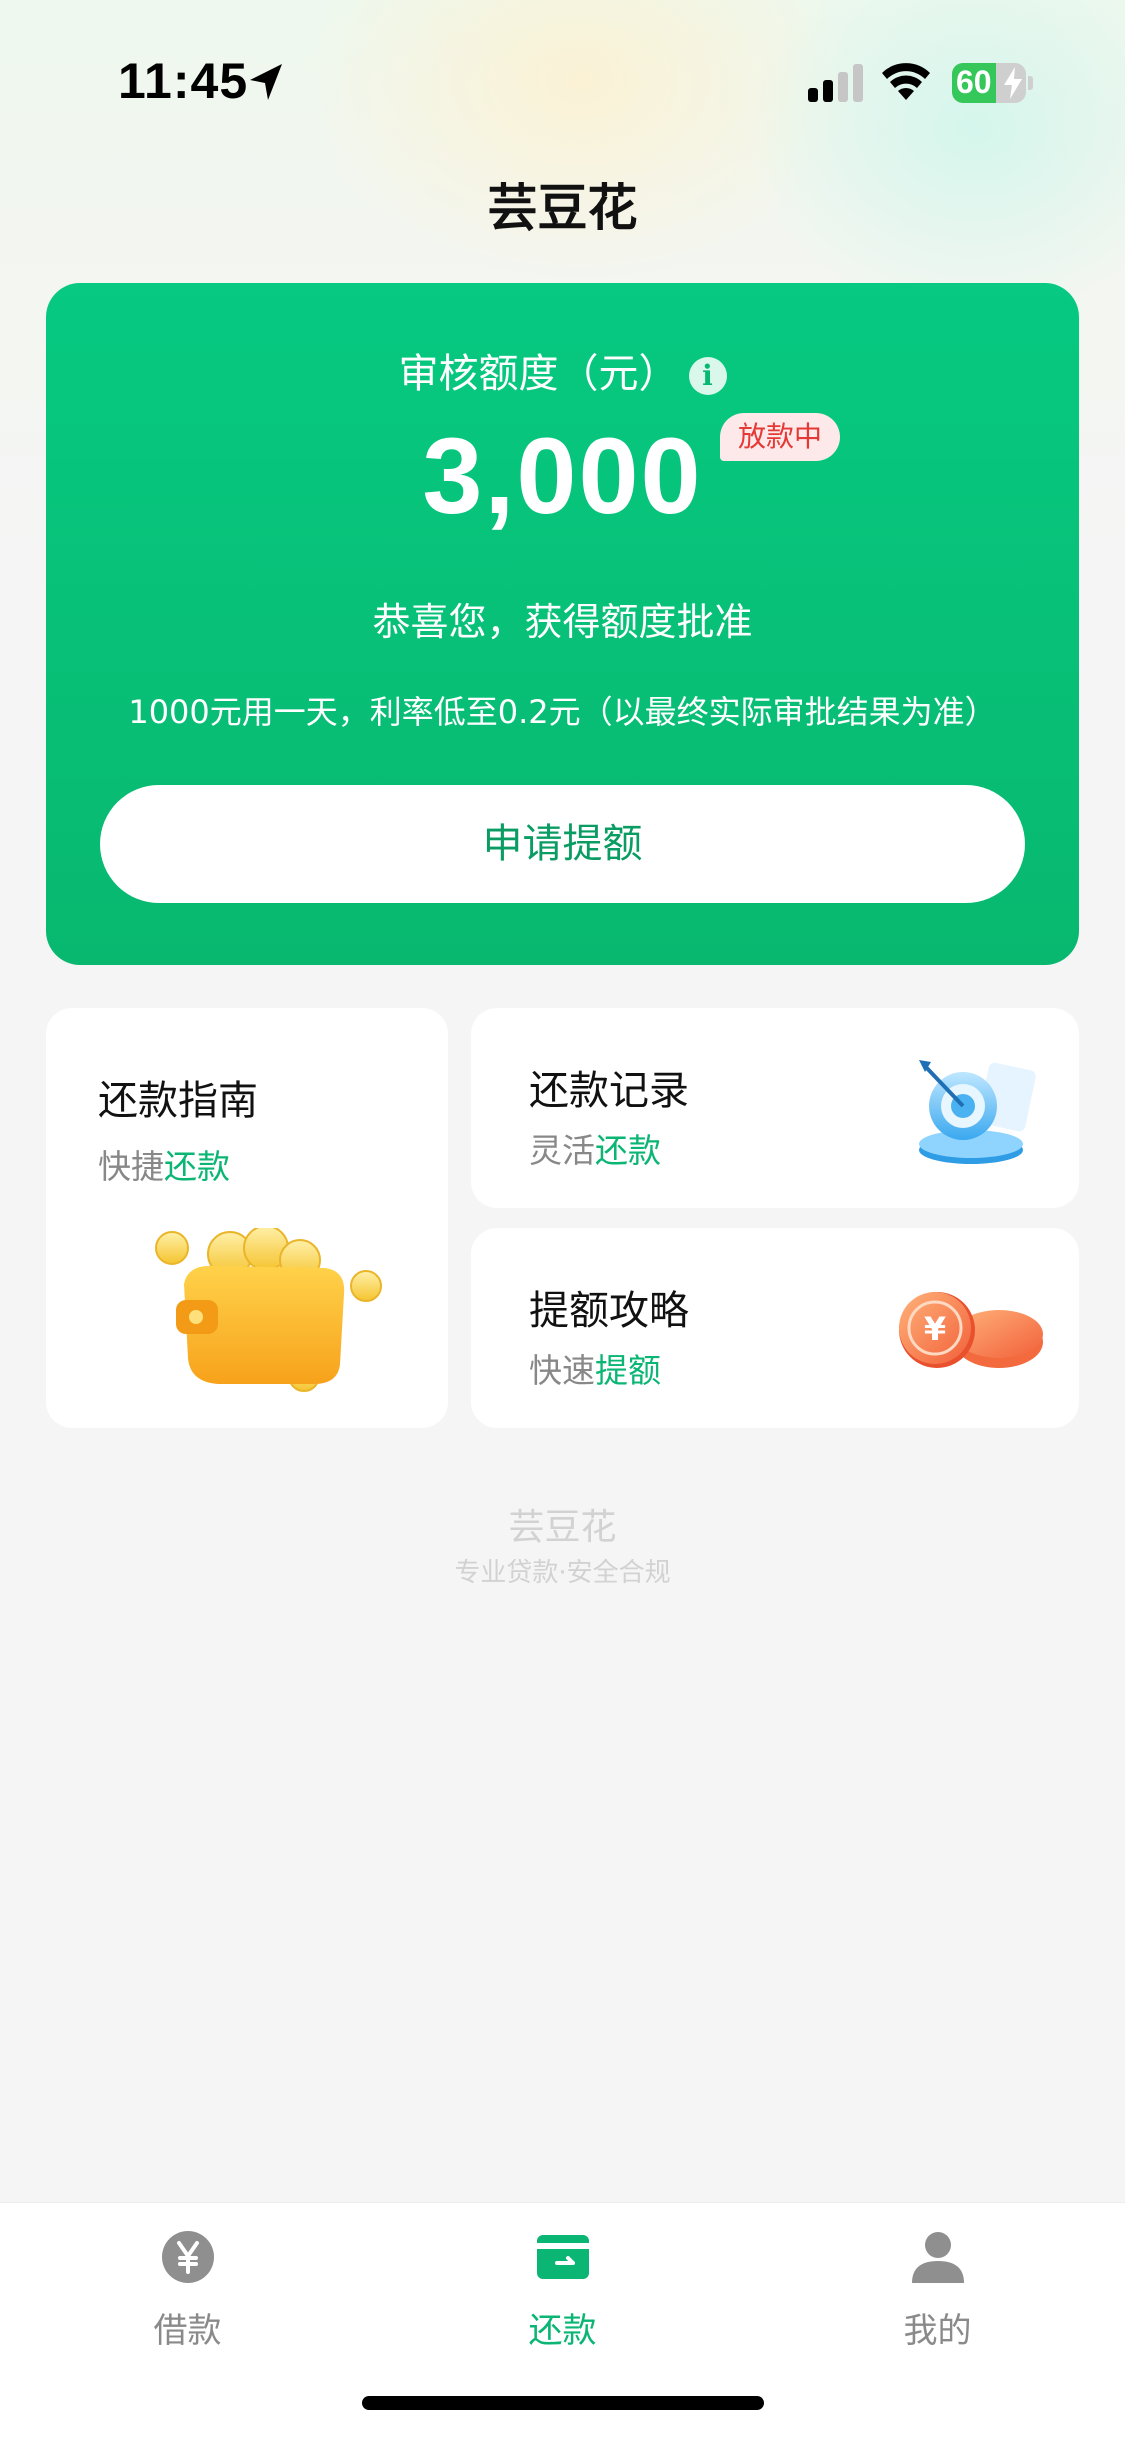  What do you see at coordinates (628, 1370) in the screenshot?
I see `subtitle-highlight: 提额` at bounding box center [628, 1370].